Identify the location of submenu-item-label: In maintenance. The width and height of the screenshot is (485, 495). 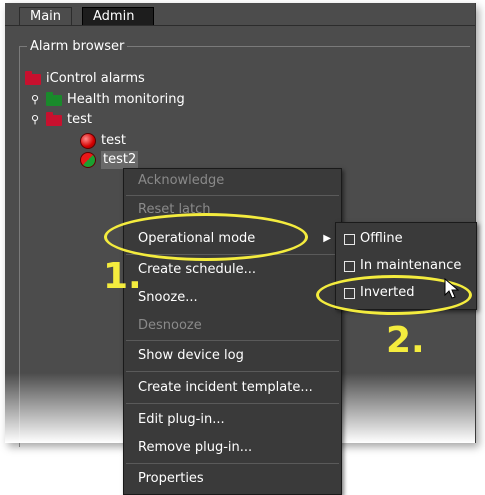
(411, 265).